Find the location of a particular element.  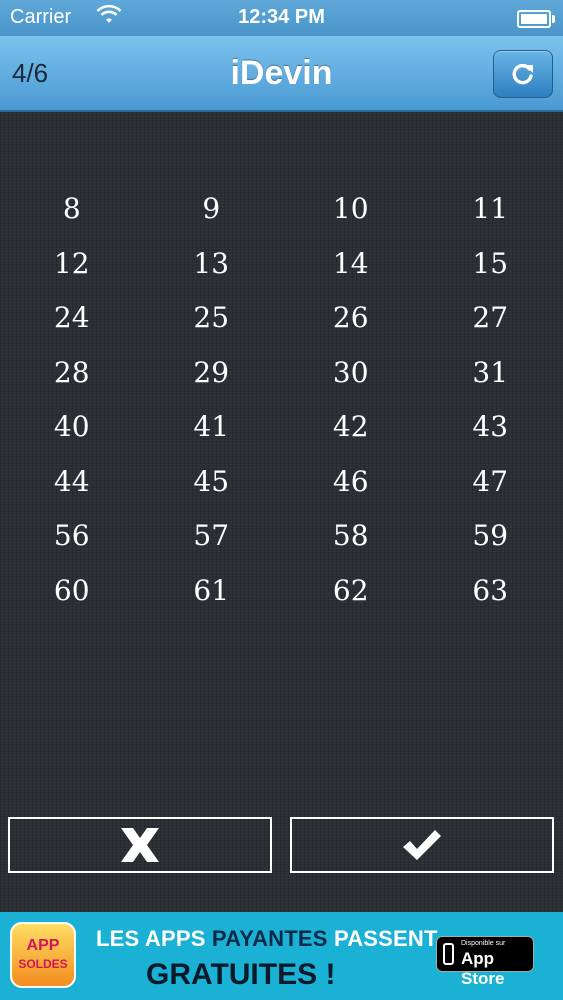

grid-number: 62 is located at coordinates (350, 590).